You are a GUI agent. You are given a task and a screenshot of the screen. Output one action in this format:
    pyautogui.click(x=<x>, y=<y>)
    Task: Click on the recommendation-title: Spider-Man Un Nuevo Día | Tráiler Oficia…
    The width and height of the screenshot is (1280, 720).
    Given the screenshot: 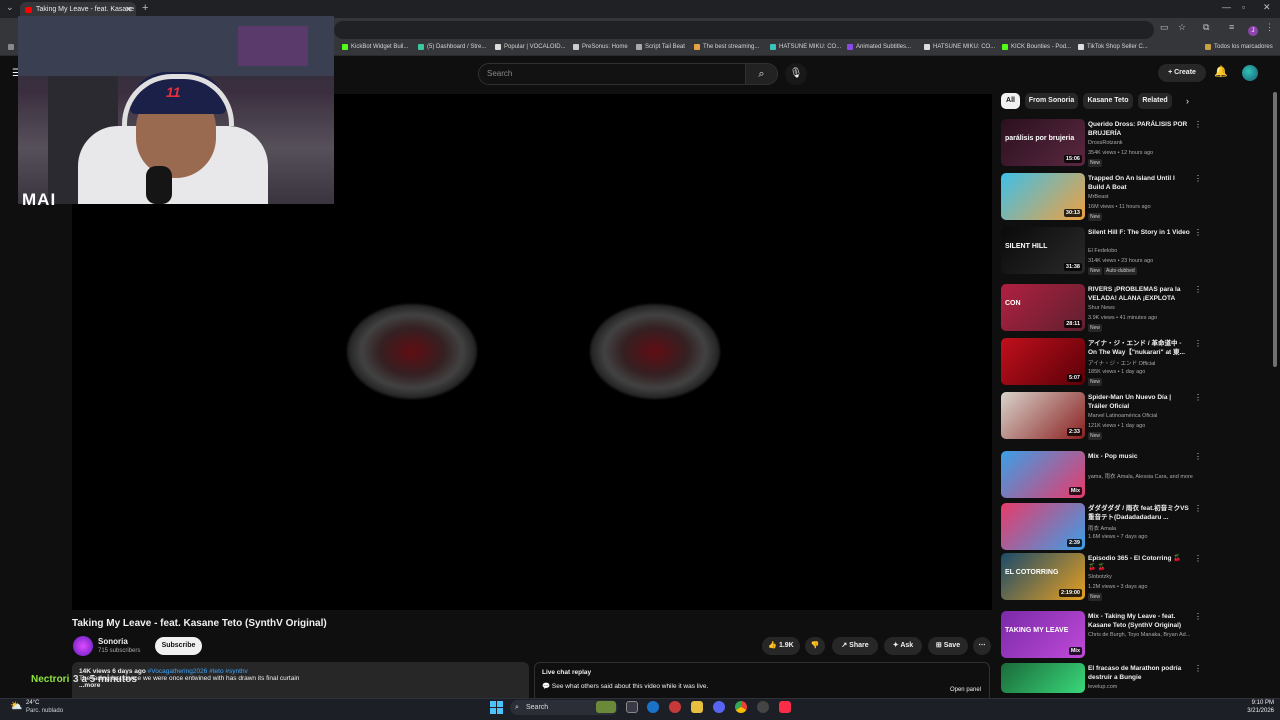 What is the action you would take?
    pyautogui.click(x=1139, y=402)
    